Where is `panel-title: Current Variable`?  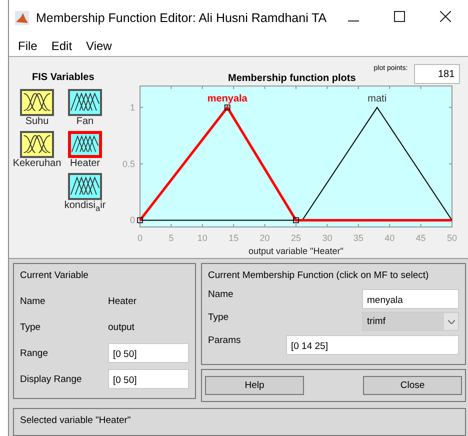
panel-title: Current Variable is located at coordinates (55, 275).